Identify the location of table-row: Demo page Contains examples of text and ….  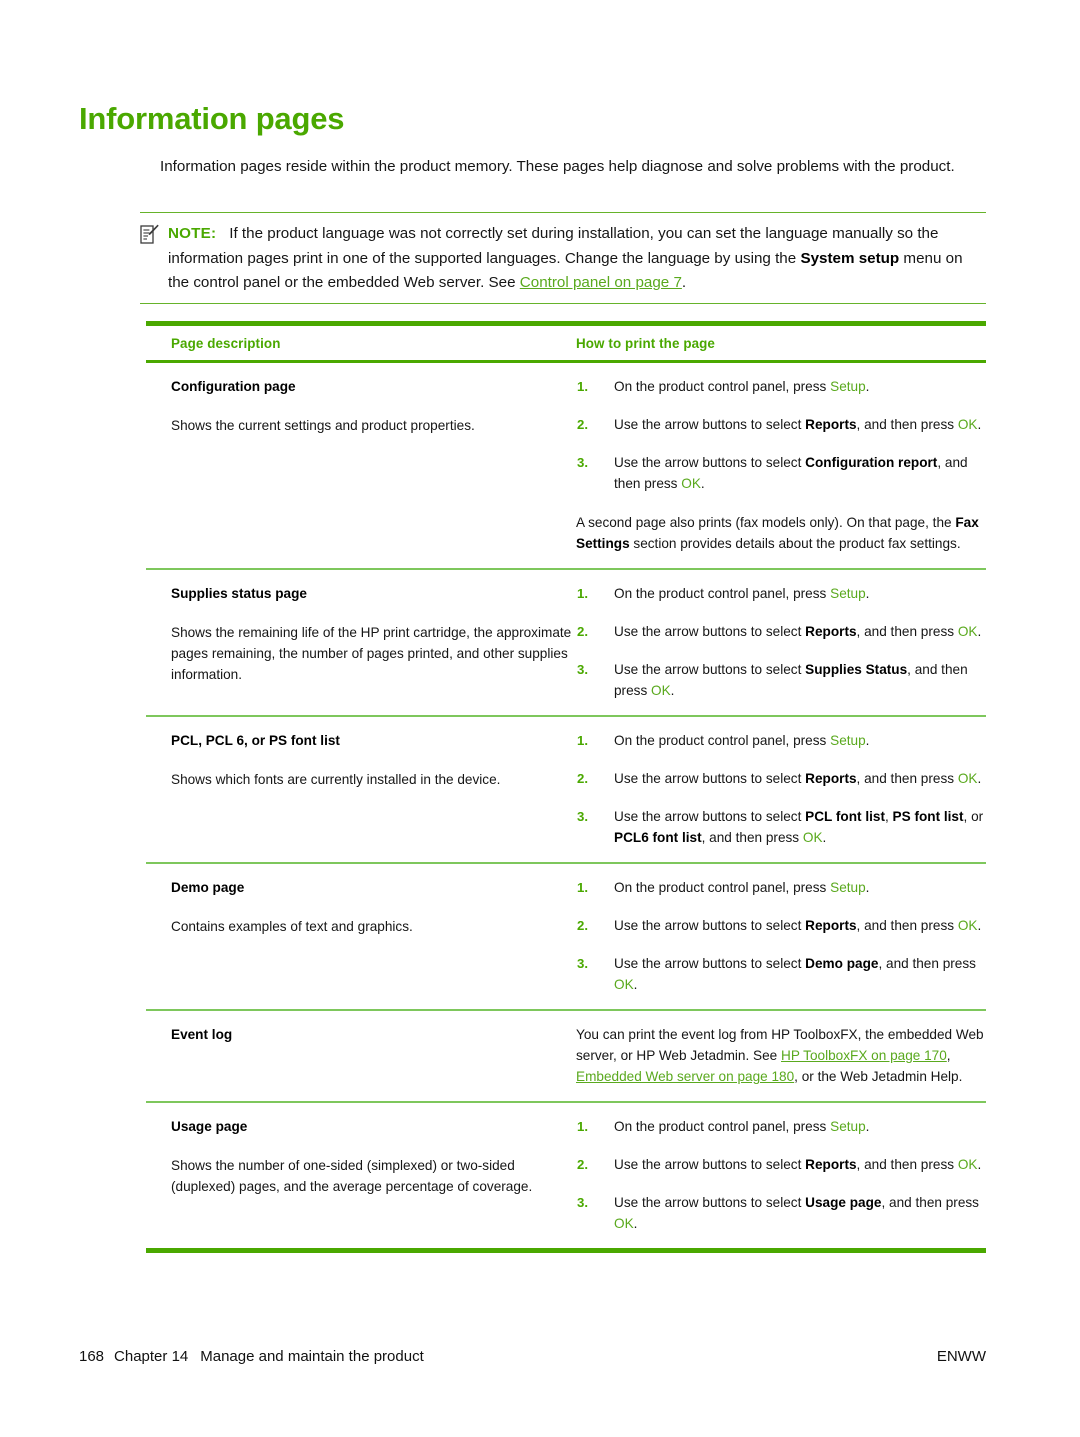
(566, 936).